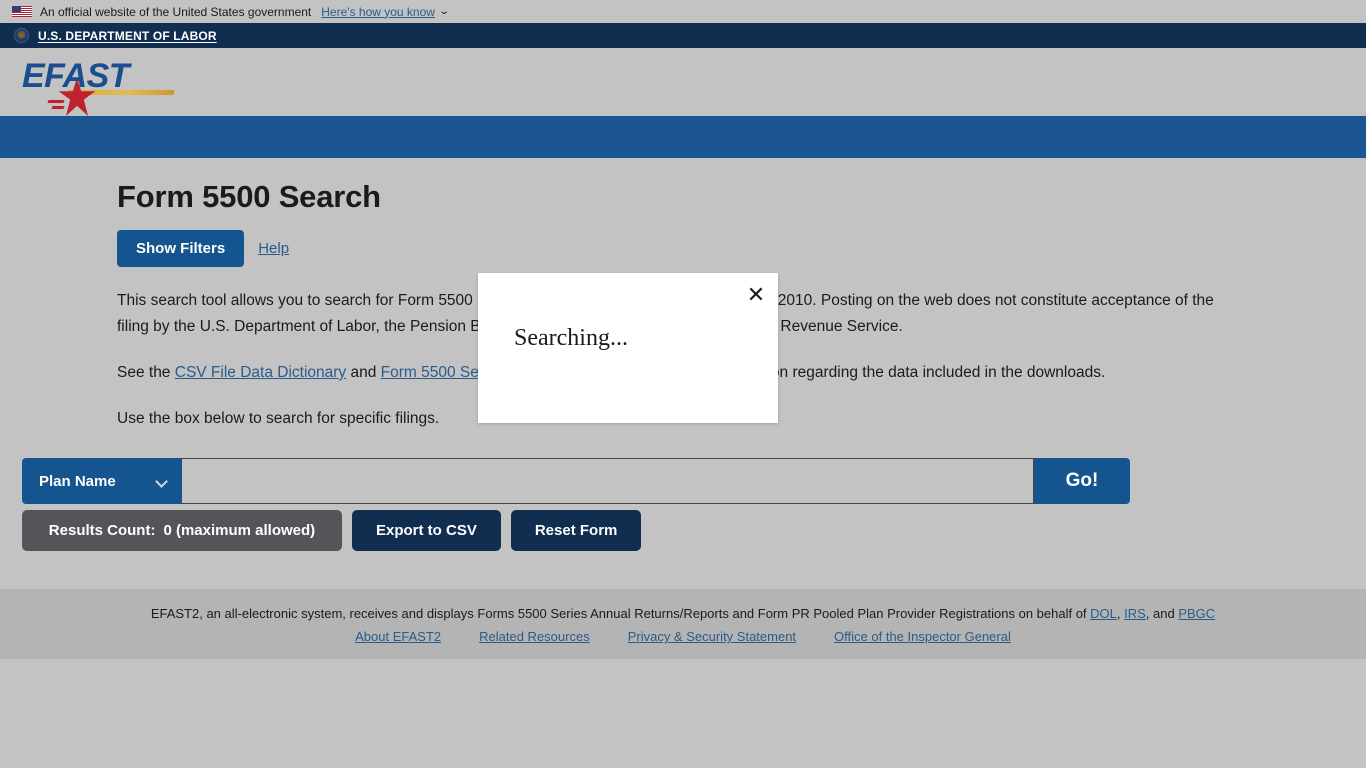  I want to click on search-field-selector-value: Plan Name, so click(77, 481).